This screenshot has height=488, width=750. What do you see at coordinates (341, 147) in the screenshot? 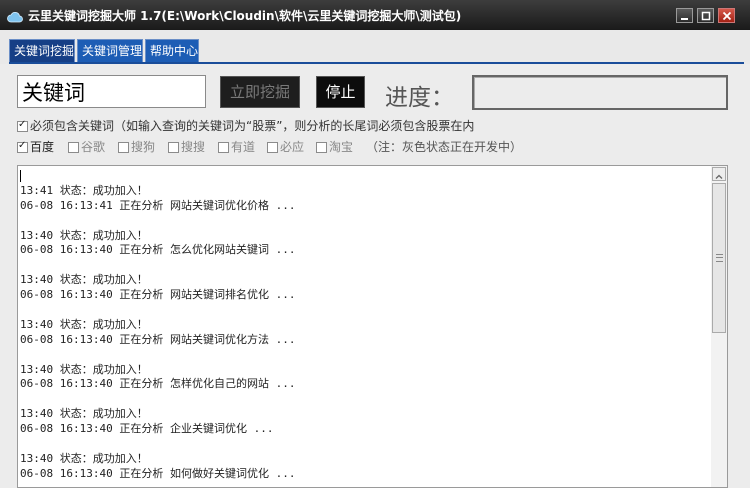
I see `source-taobao-label: 淘宝` at bounding box center [341, 147].